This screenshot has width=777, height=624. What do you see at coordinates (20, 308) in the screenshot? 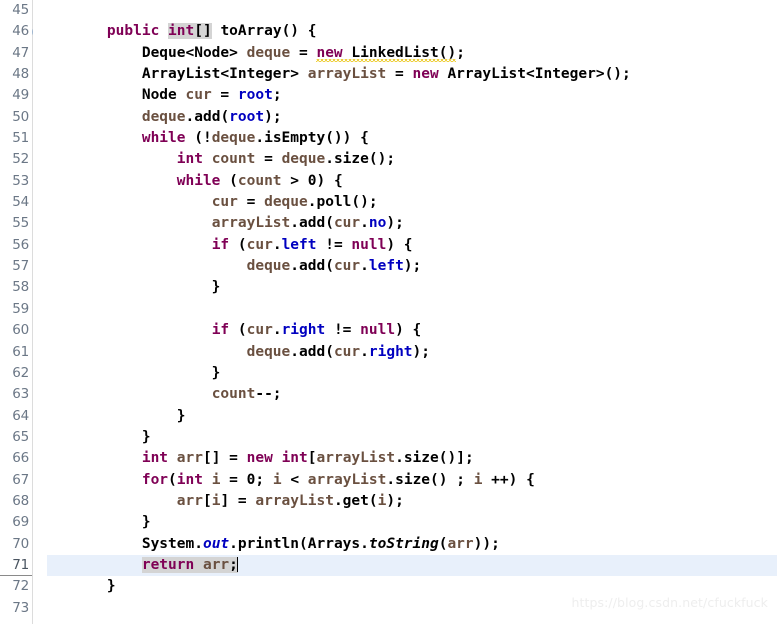
I see `line-number: 59` at bounding box center [20, 308].